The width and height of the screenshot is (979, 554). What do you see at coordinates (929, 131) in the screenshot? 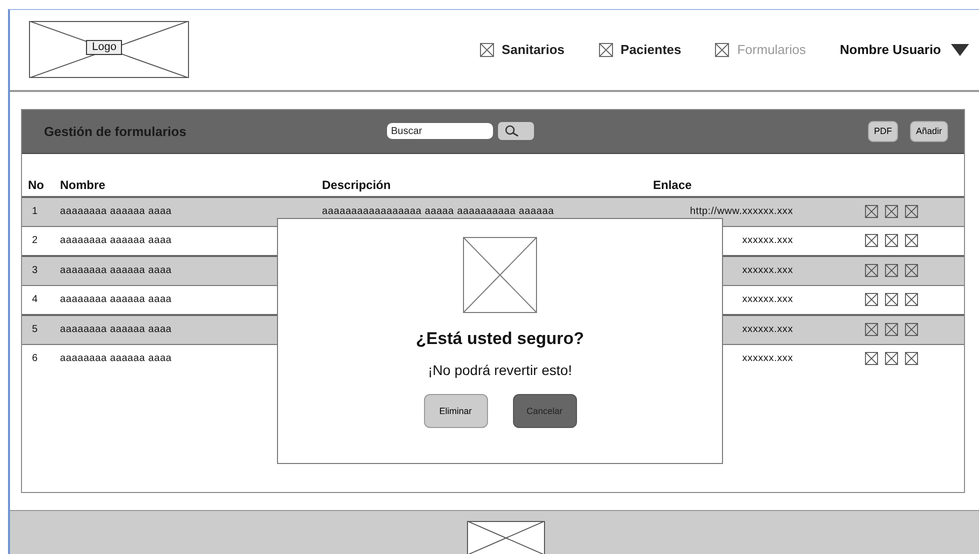
I see `toolbar-button: Añadir` at bounding box center [929, 131].